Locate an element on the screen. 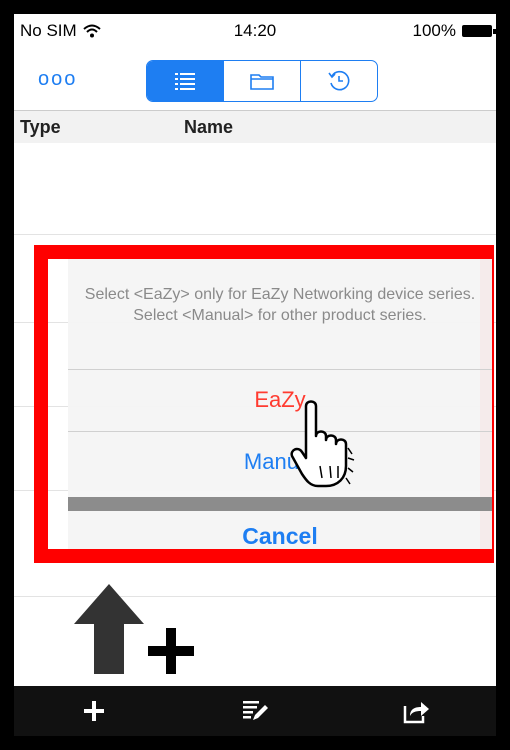 The height and width of the screenshot is (750, 510). eazy-button: EaZy is located at coordinates (280, 400).